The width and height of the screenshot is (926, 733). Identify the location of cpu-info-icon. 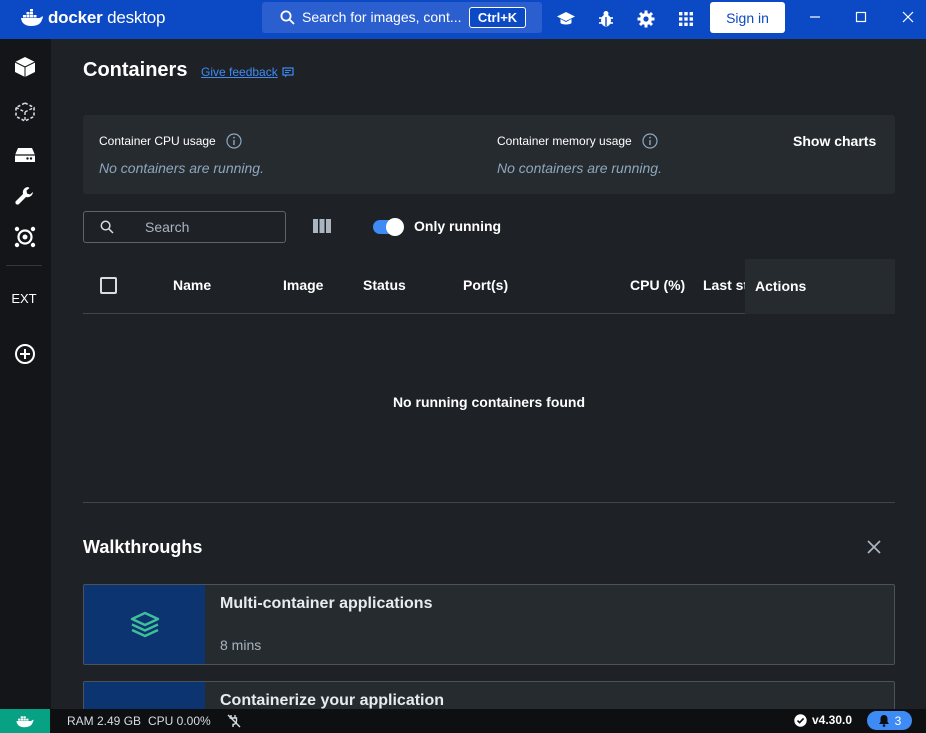
(234, 141).